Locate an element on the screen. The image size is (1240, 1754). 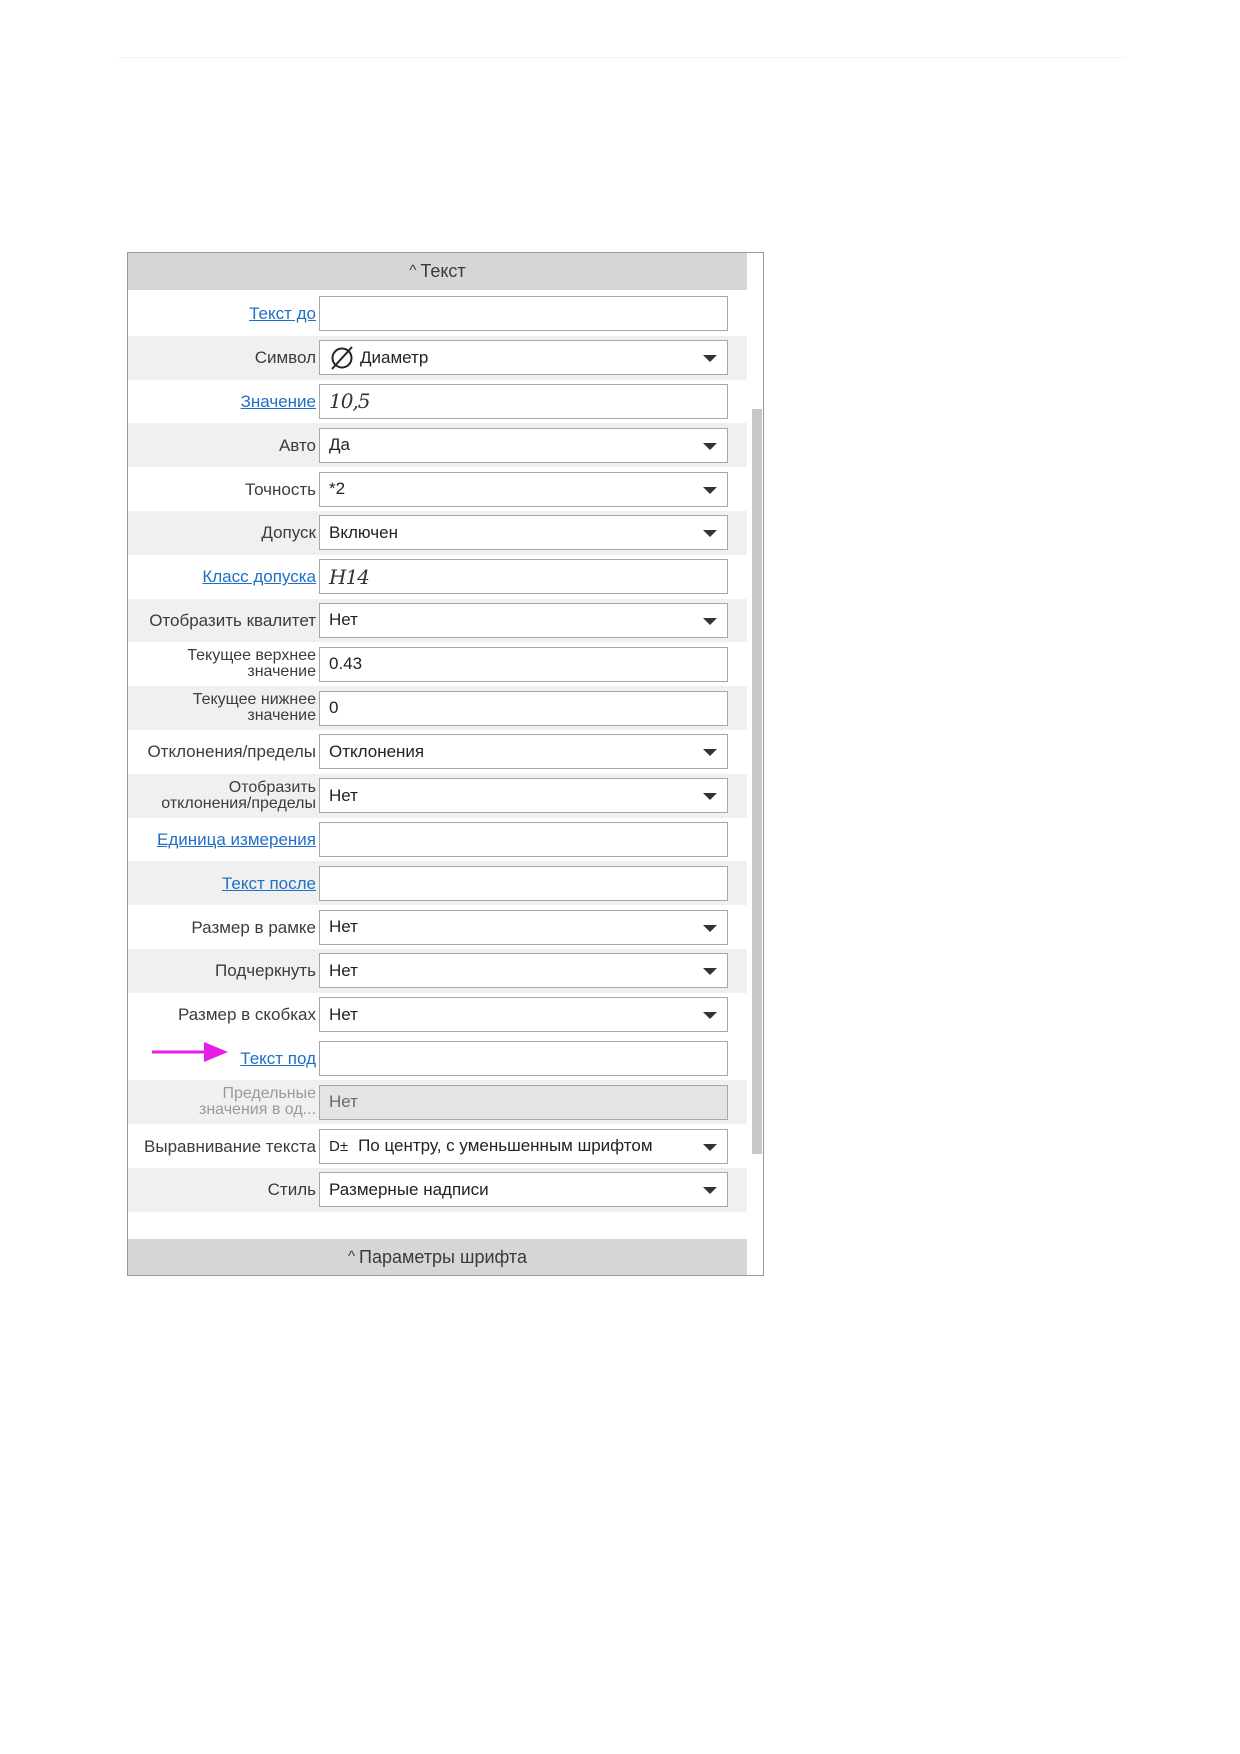
row-limit-values: Предельные значения в од... Нет is located at coordinates (437, 1102).